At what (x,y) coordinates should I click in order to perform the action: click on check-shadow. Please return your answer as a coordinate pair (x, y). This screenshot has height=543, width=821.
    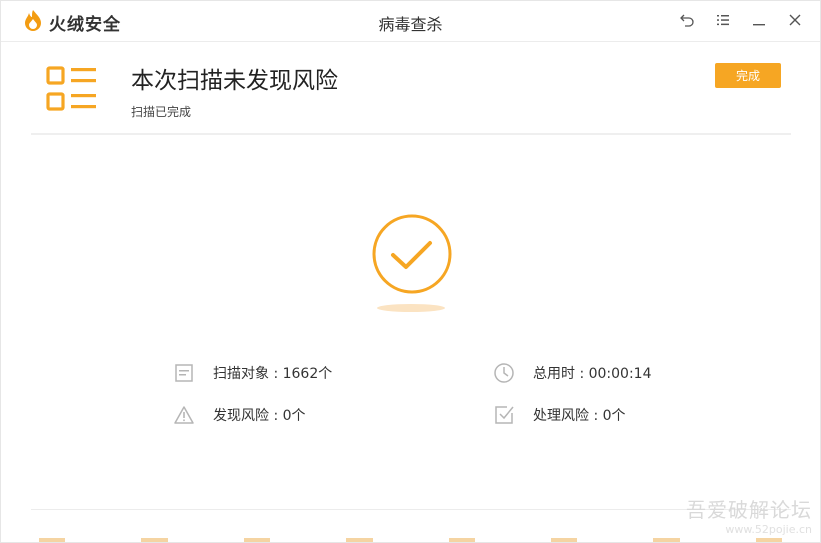
    Looking at the image, I should click on (411, 308).